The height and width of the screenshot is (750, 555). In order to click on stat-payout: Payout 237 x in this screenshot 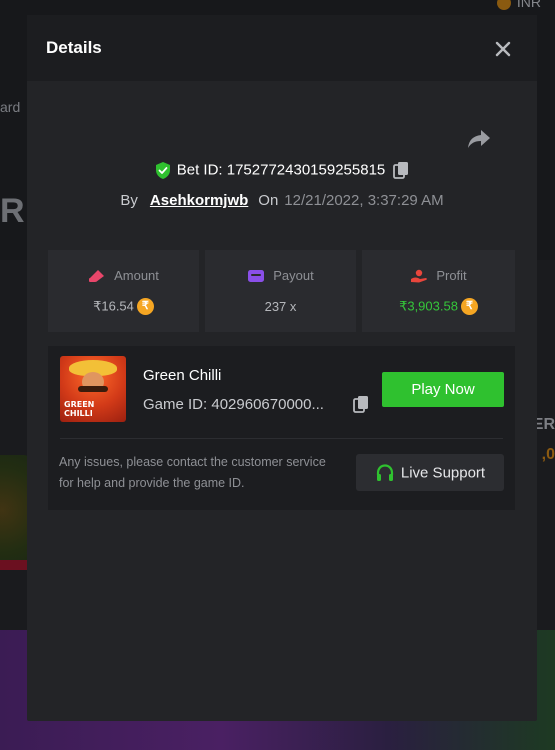, I will do `click(280, 291)`.